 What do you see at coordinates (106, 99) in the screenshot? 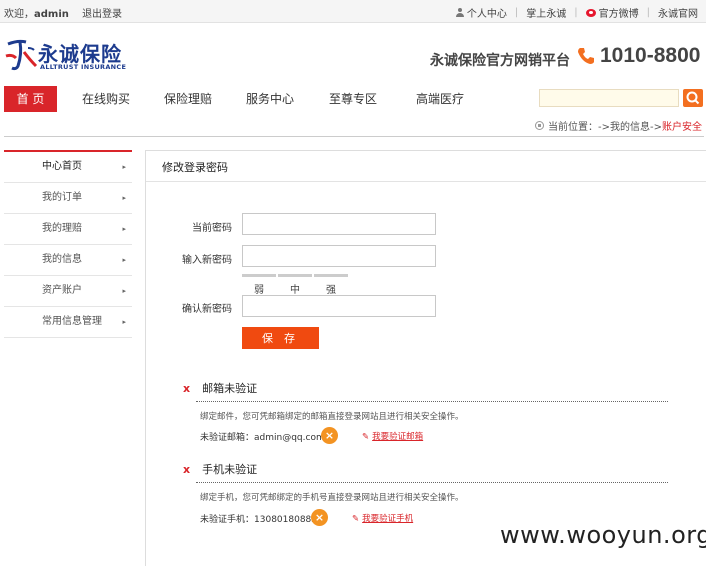
I see `nav-online-buy: 在线购买` at bounding box center [106, 99].